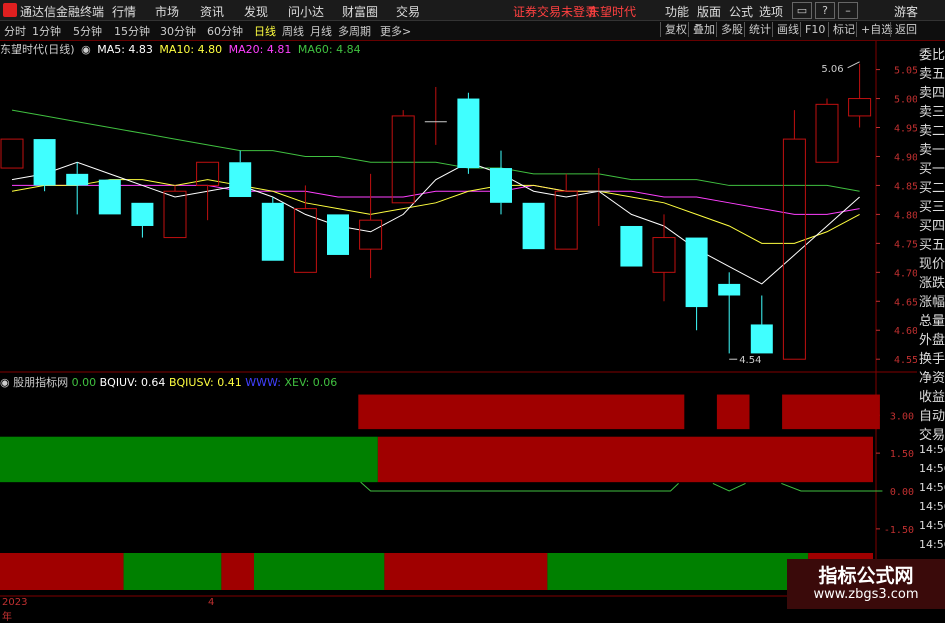 The width and height of the screenshot is (945, 623). Describe the element at coordinates (932, 72) in the screenshot. I see `side-item-1: 卖五` at that location.